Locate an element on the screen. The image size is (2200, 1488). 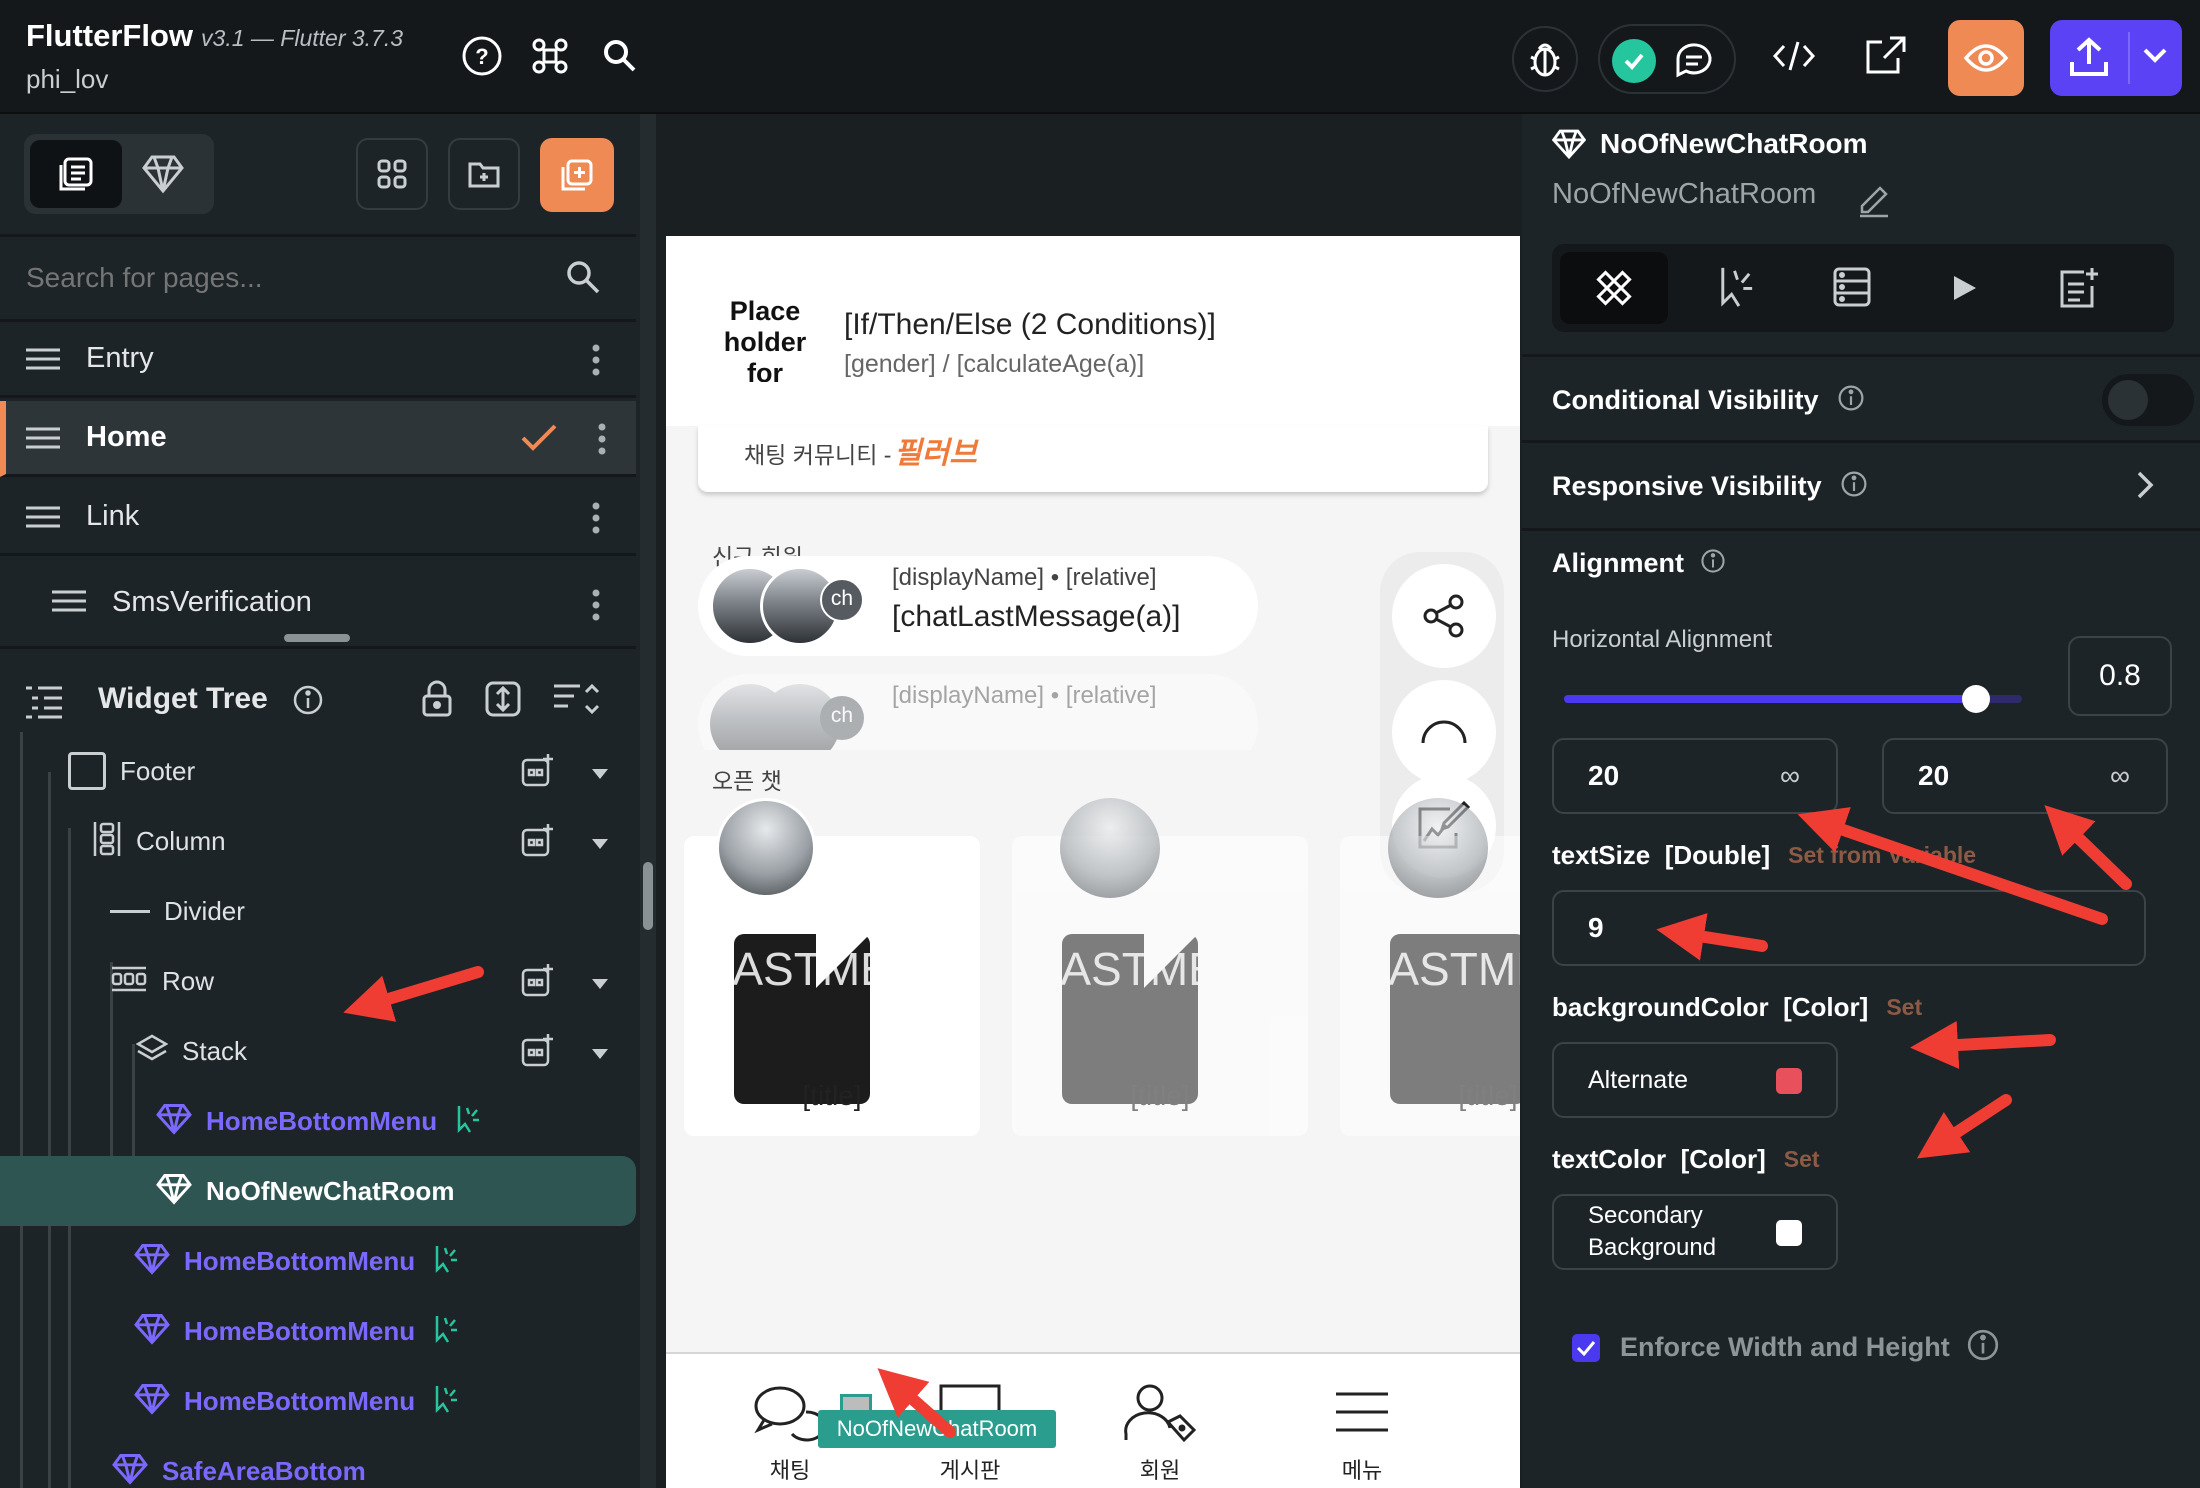
expand-collapse-icon is located at coordinates (503, 701).